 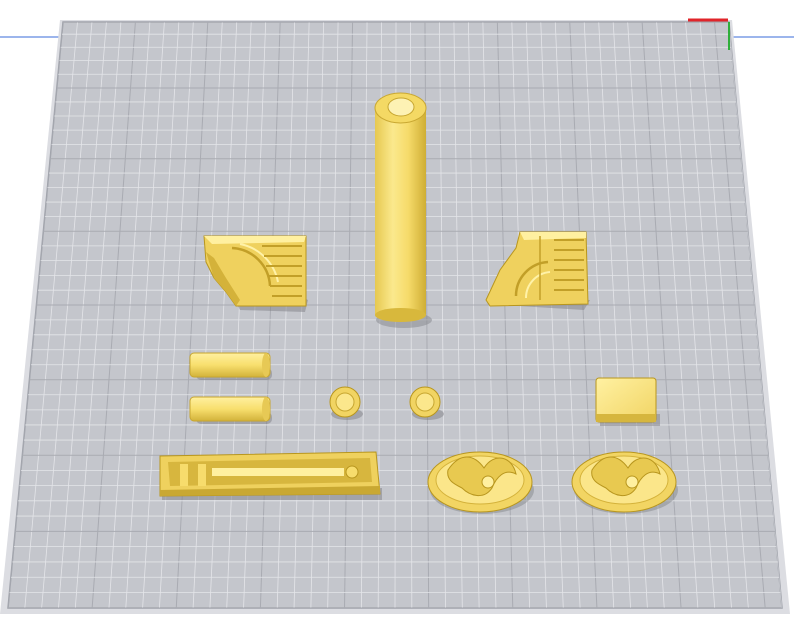 What do you see at coordinates (401, 107) in the screenshot?
I see `tube-hole` at bounding box center [401, 107].